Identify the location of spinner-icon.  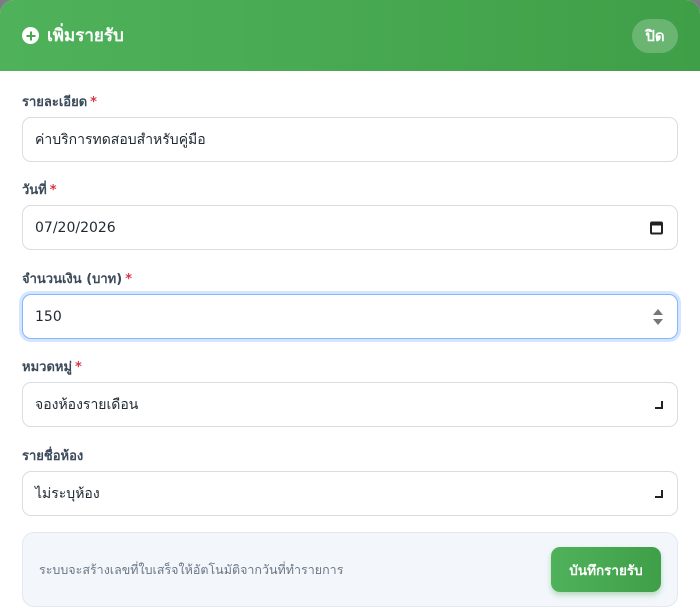
(658, 316).